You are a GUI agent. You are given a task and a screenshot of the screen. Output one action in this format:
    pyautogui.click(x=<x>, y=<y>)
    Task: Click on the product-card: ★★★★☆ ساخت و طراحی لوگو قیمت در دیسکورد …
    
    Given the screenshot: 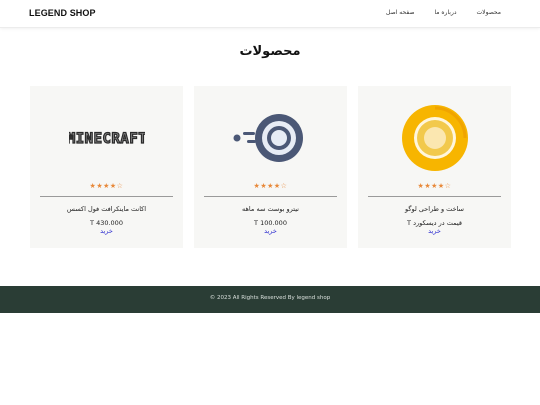 What is the action you would take?
    pyautogui.click(x=434, y=167)
    